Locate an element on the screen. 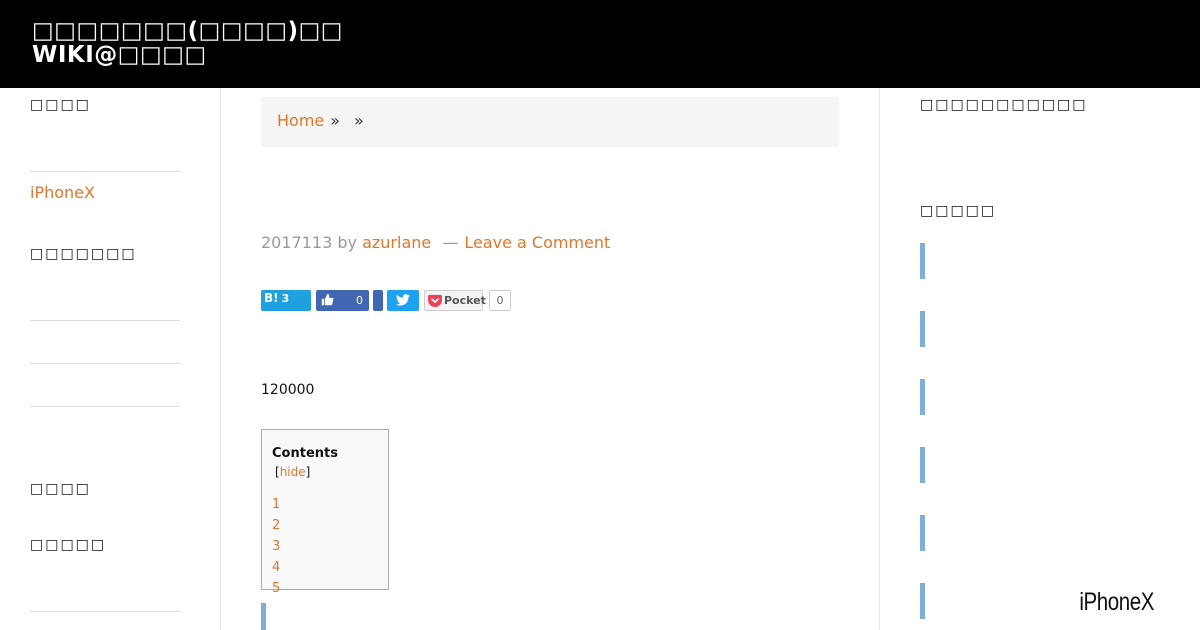 The image size is (1200, 630). toc-link: 4 is located at coordinates (276, 567).